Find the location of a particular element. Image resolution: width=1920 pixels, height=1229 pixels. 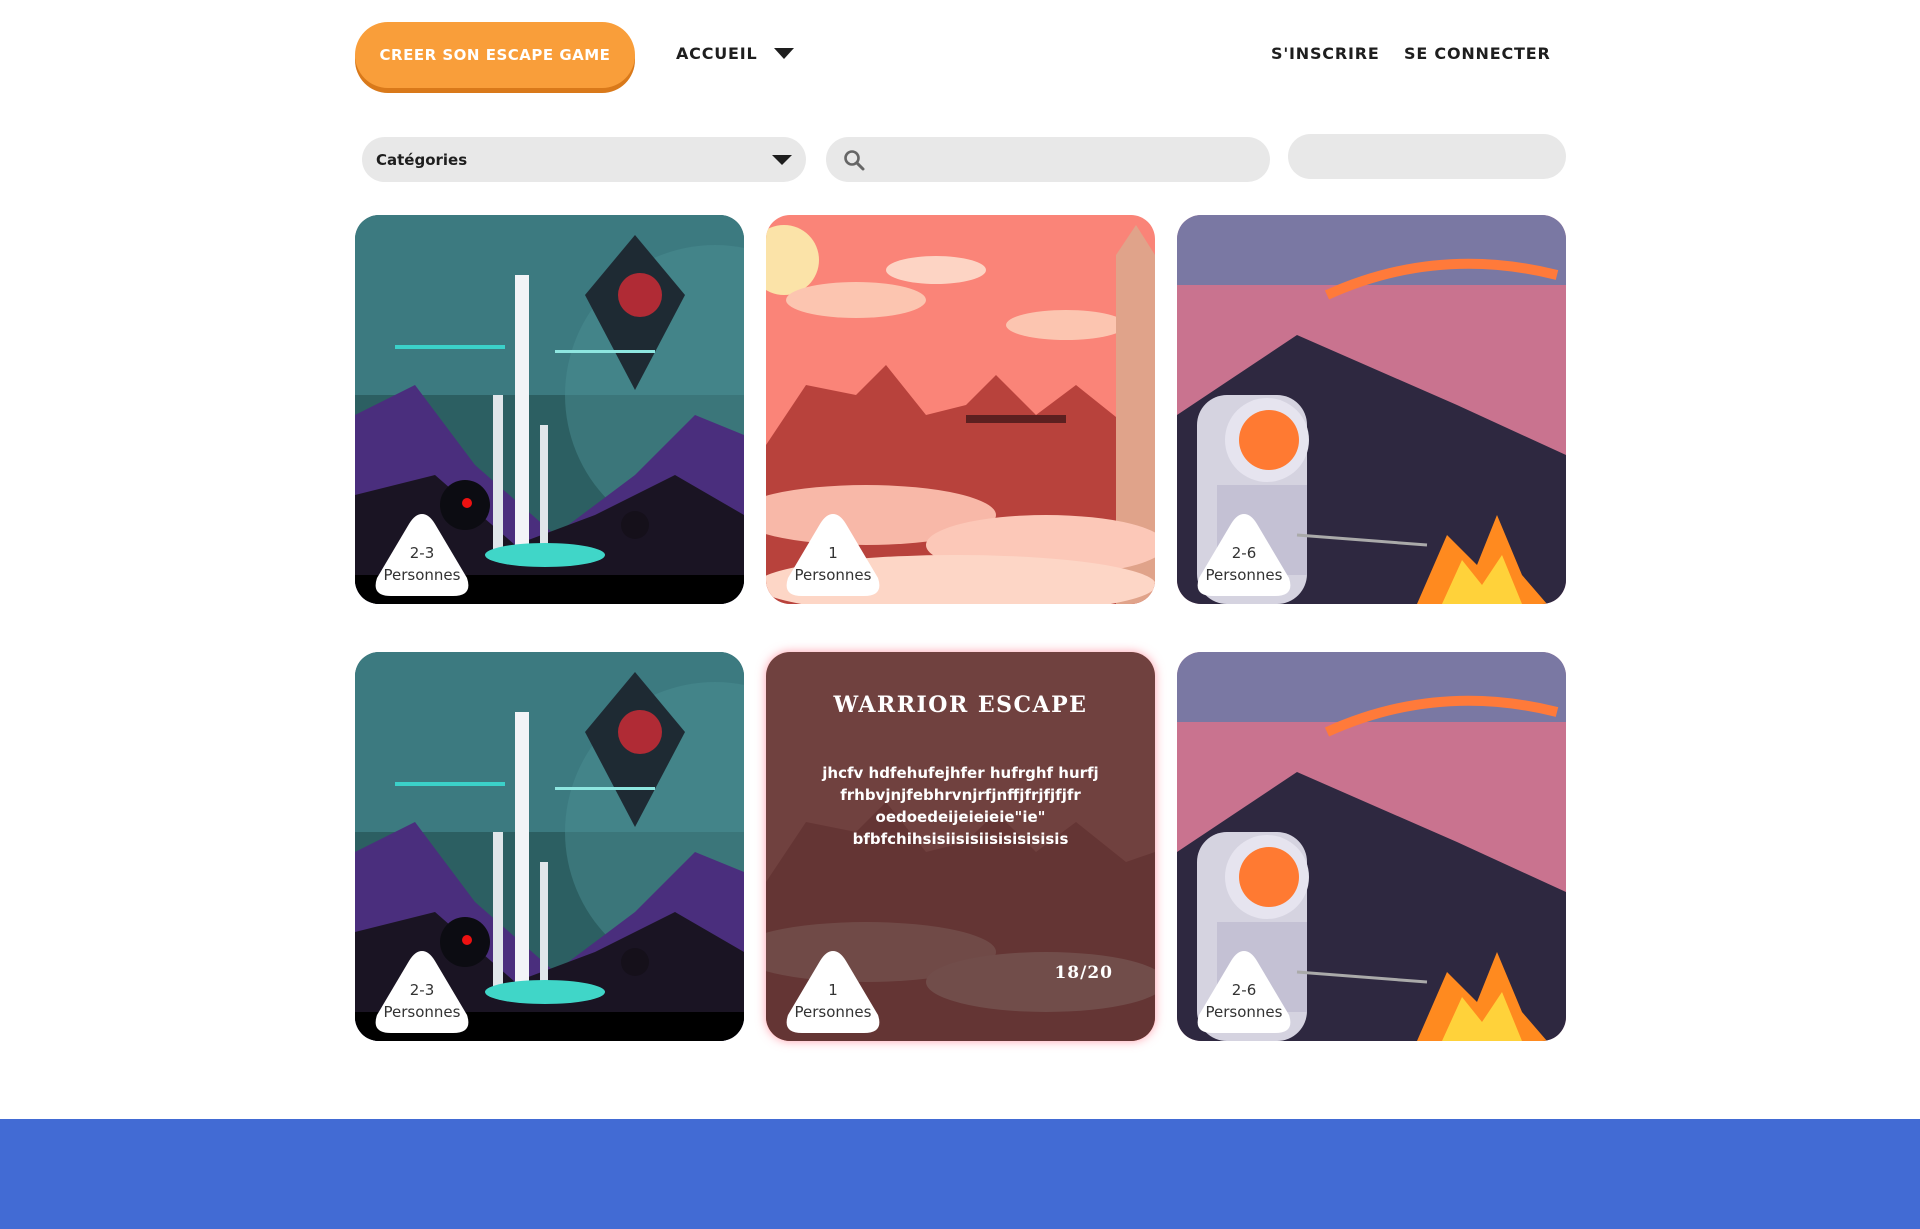

create-escape-game-button: CREER SON ESCAPE GAME is located at coordinates (495, 55).